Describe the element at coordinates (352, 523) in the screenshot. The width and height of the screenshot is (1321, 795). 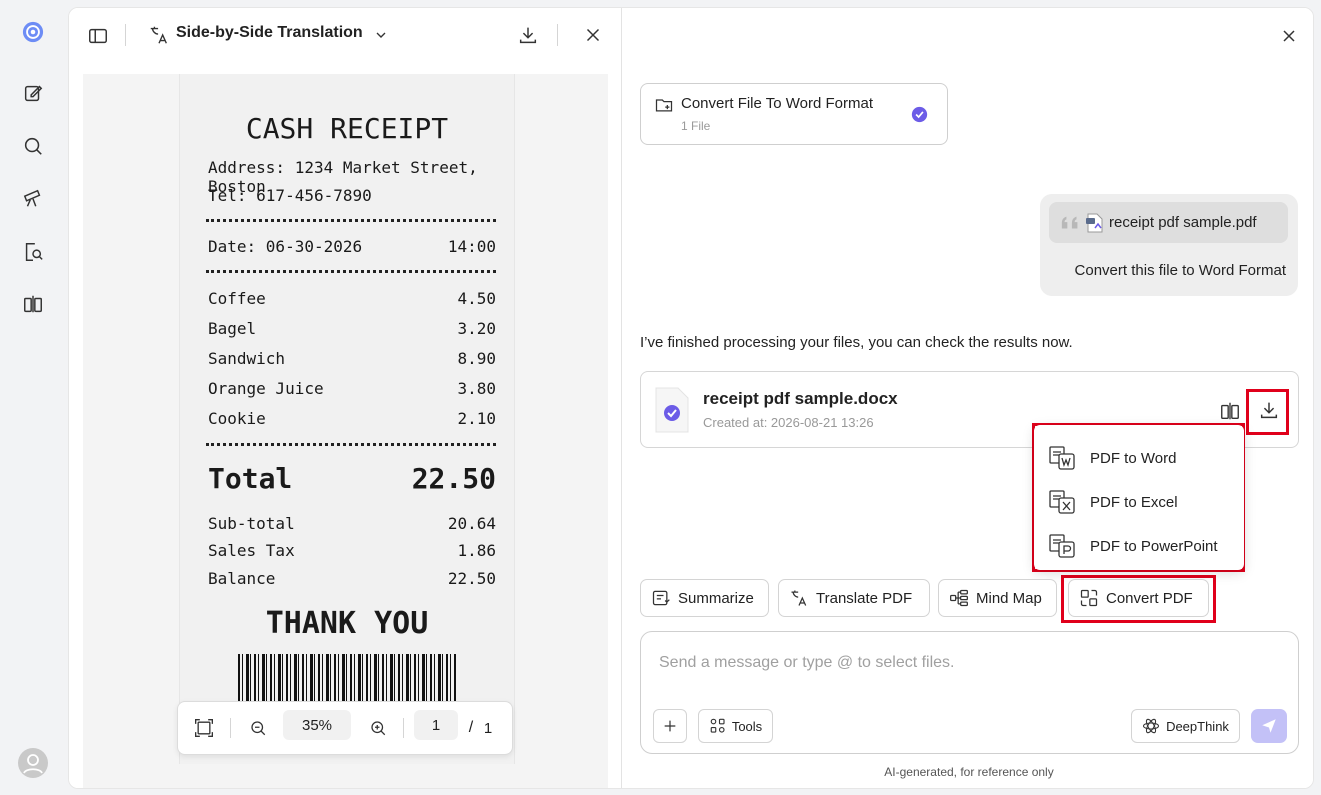
I see `receipt-subtotal-row: Sub-total 20.64` at that location.